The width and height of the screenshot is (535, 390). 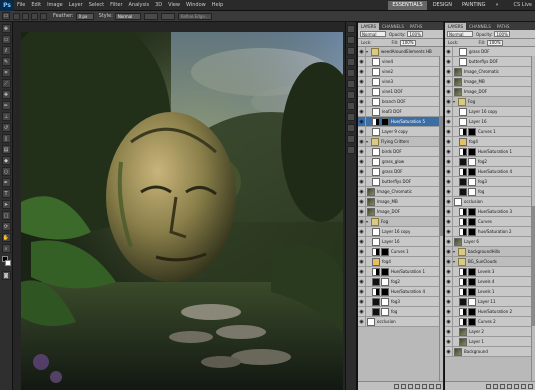 I want to click on height-input, so click(x=167, y=16).